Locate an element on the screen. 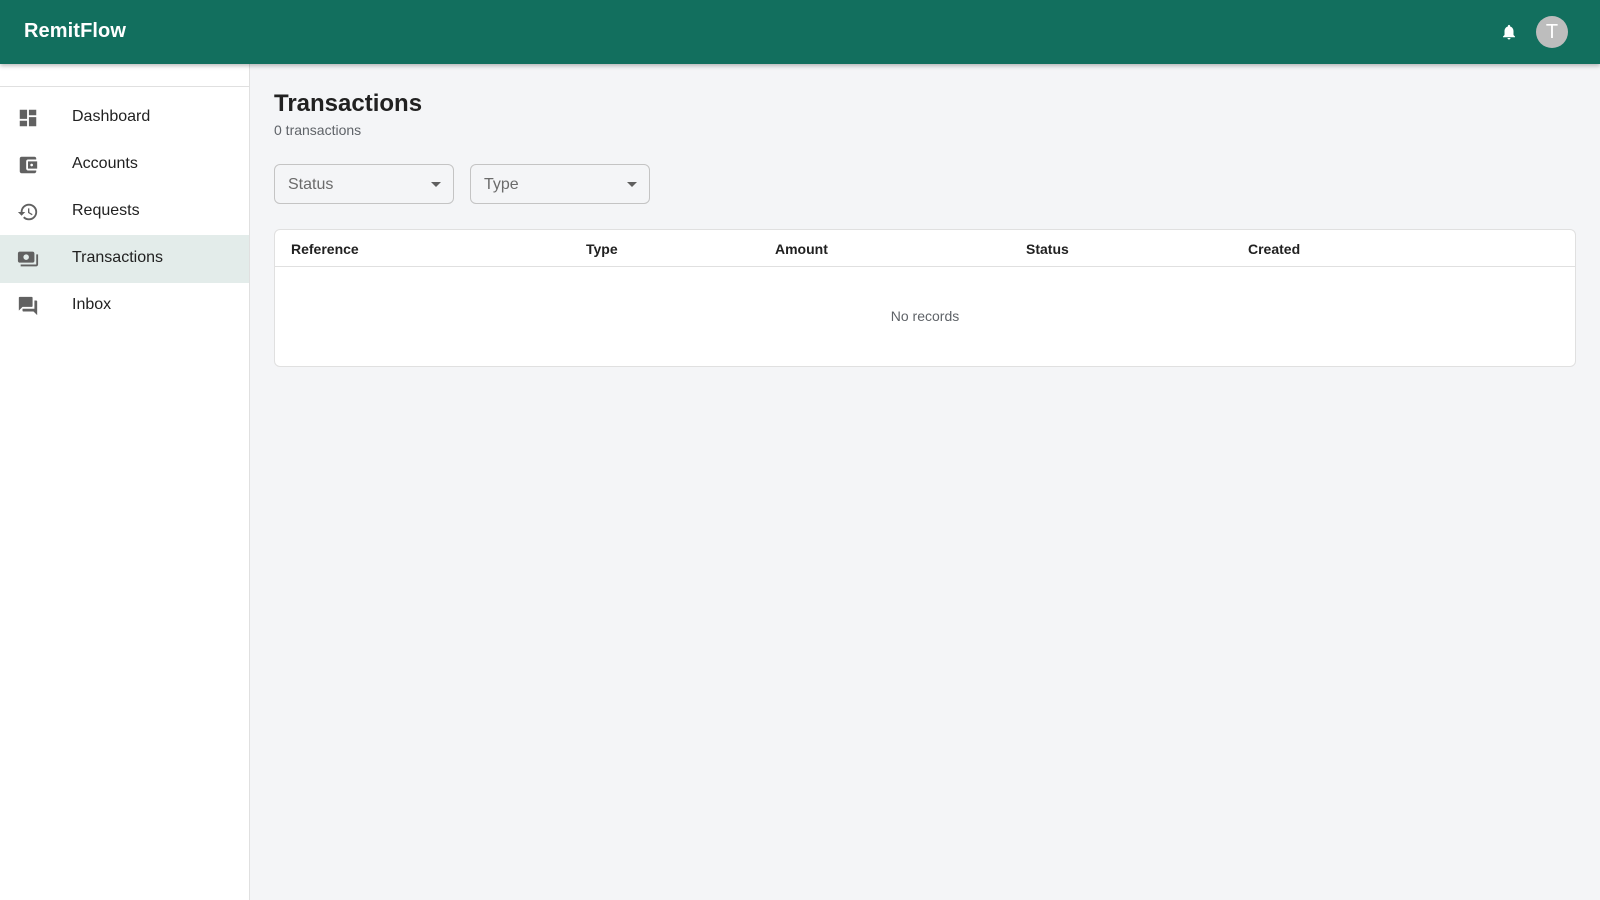 This screenshot has height=900, width=1600. sidebar-item-label: Transactions is located at coordinates (117, 257).